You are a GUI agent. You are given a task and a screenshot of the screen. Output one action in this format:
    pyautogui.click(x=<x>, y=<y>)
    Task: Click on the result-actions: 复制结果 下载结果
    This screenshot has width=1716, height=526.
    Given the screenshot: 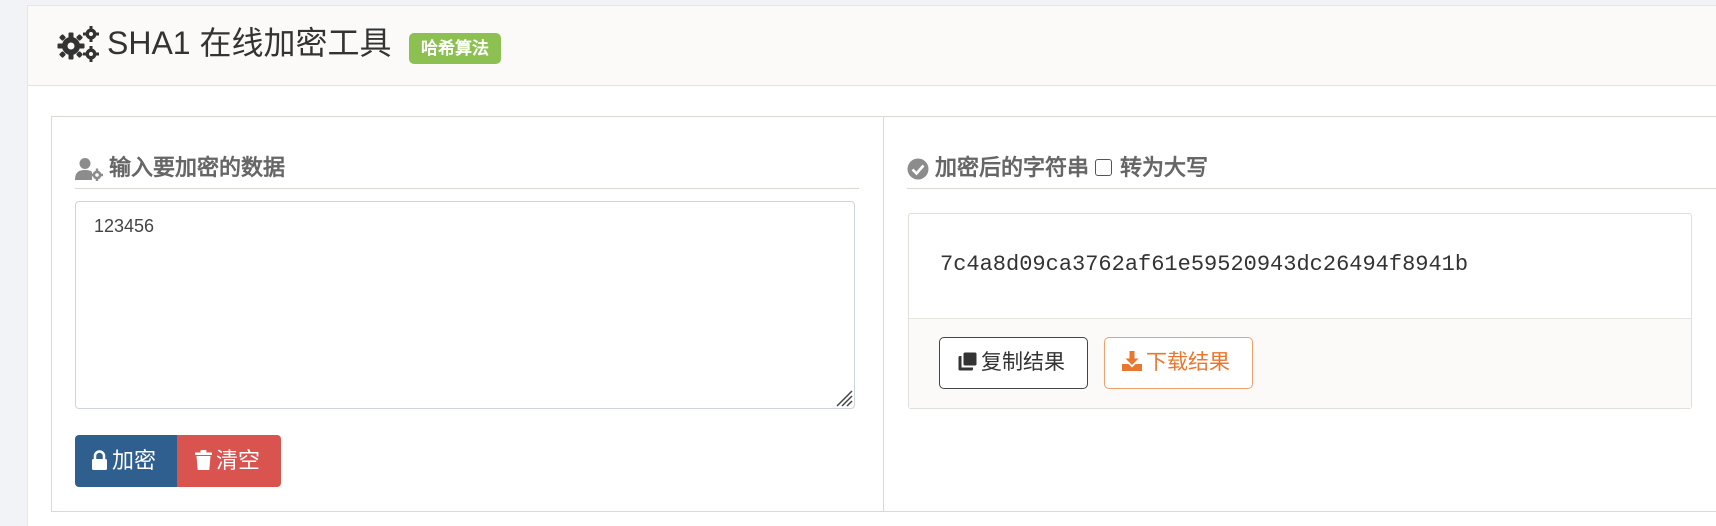 What is the action you would take?
    pyautogui.click(x=1300, y=363)
    